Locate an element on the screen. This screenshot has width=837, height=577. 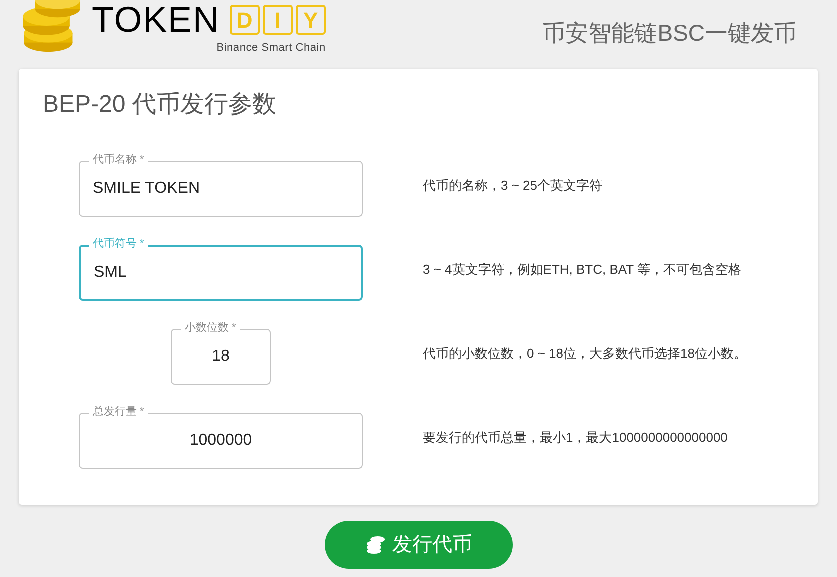
coins-icon is located at coordinates (375, 545).